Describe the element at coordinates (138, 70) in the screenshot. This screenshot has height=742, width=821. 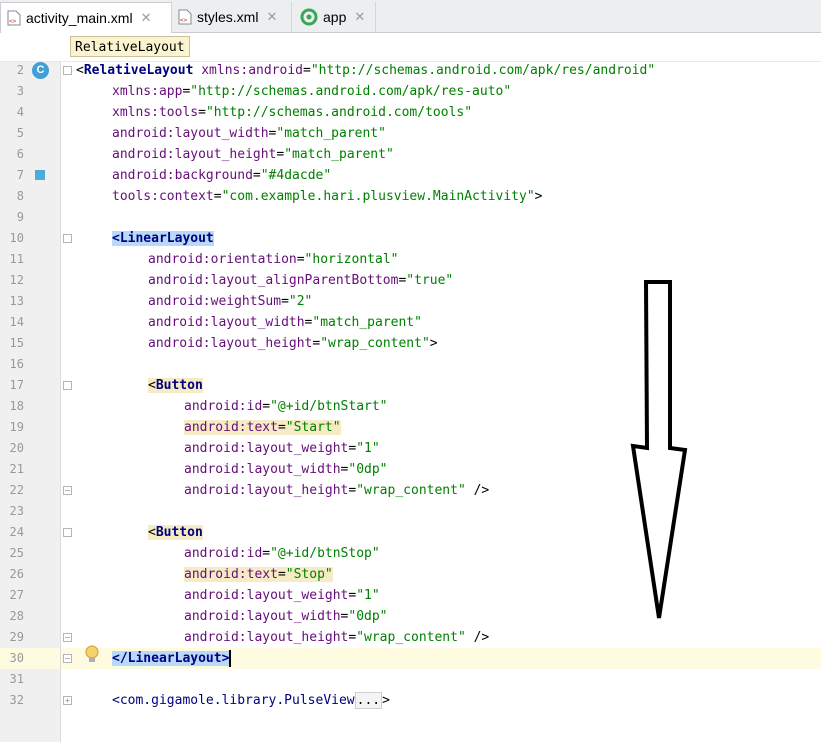
I see `code-token: RelativeLayout` at that location.